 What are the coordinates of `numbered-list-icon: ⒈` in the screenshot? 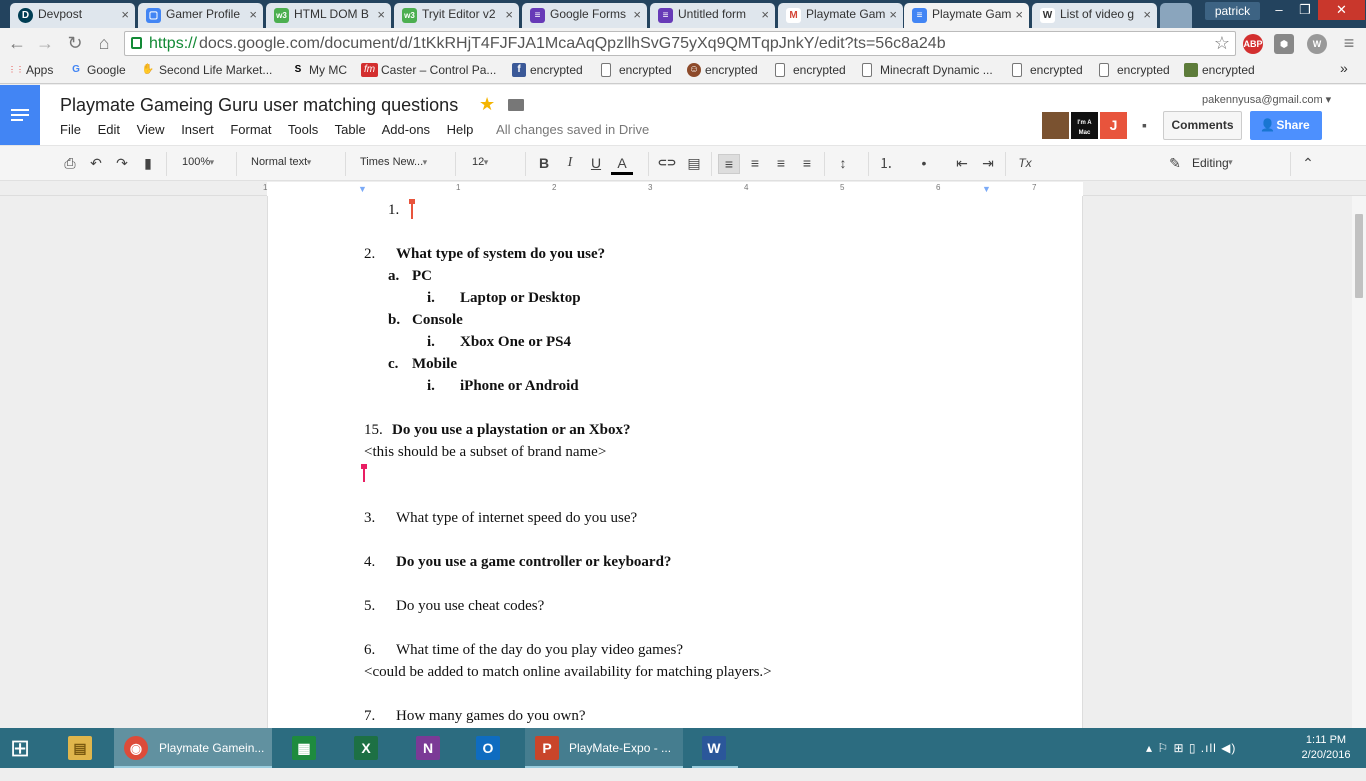 It's located at (886, 163).